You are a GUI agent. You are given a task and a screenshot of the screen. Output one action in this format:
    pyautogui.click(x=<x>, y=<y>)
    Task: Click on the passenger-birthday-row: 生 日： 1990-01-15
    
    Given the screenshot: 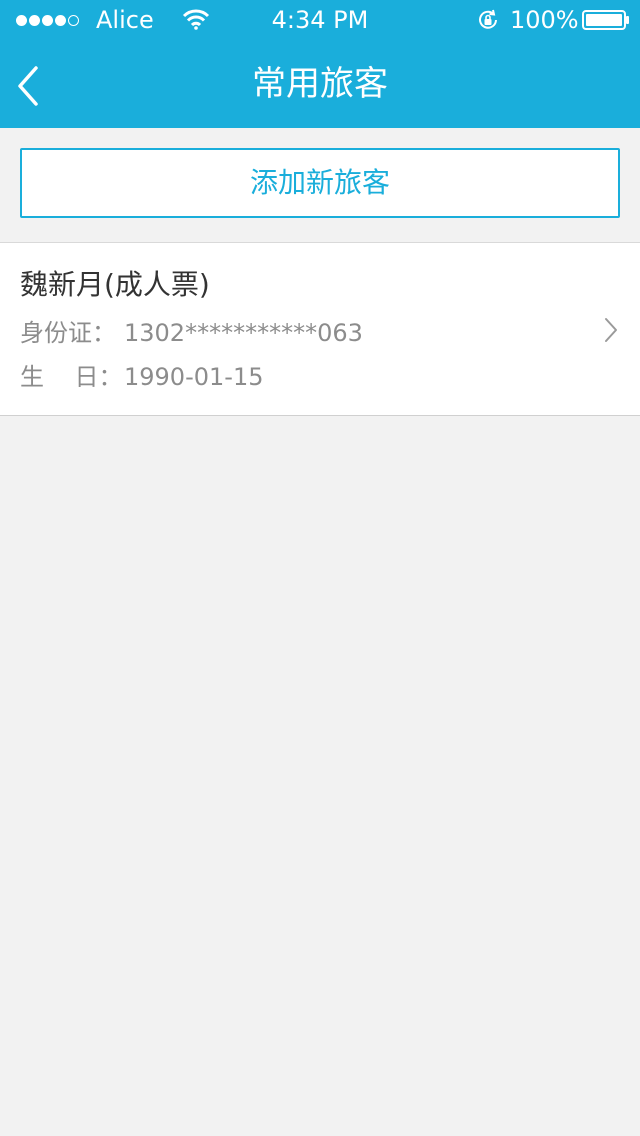 What is the action you would take?
    pyautogui.click(x=141, y=377)
    